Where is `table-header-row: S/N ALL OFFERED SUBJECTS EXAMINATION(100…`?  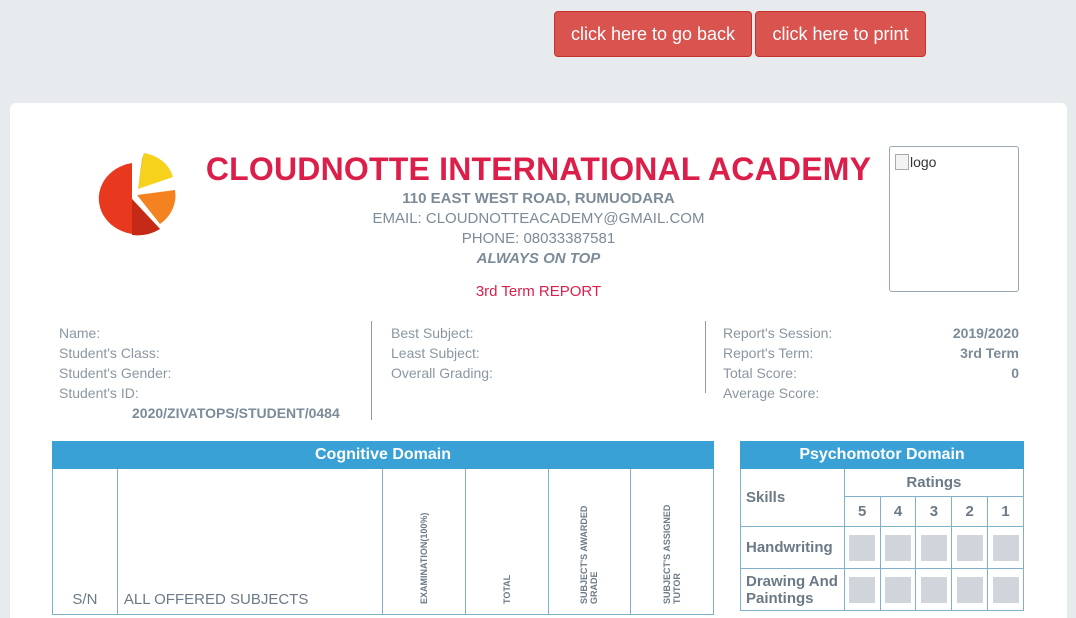 table-header-row: S/N ALL OFFERED SUBJECTS EXAMINATION(100… is located at coordinates (383, 541).